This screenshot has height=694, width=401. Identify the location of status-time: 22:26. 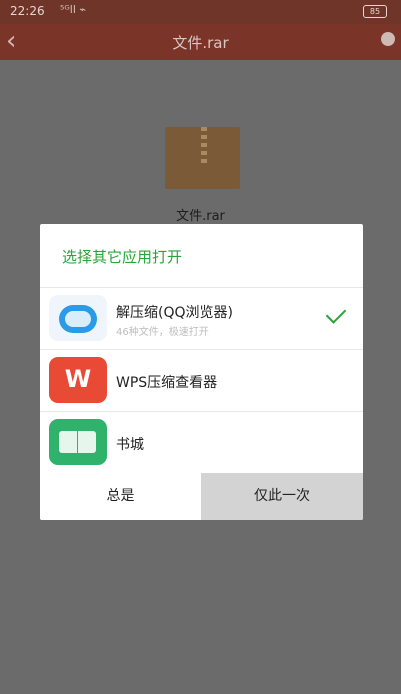
(27, 11).